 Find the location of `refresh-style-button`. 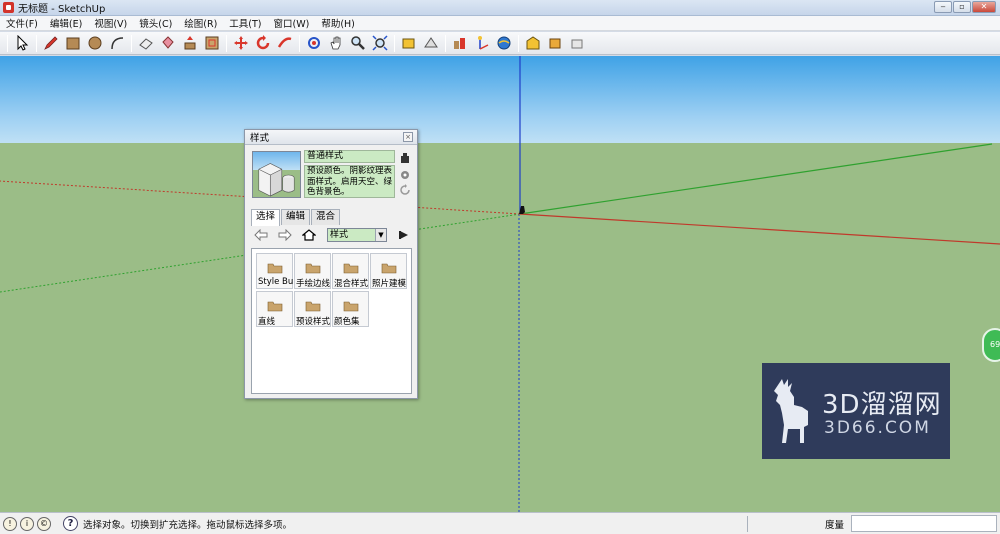

refresh-style-button is located at coordinates (404, 189).